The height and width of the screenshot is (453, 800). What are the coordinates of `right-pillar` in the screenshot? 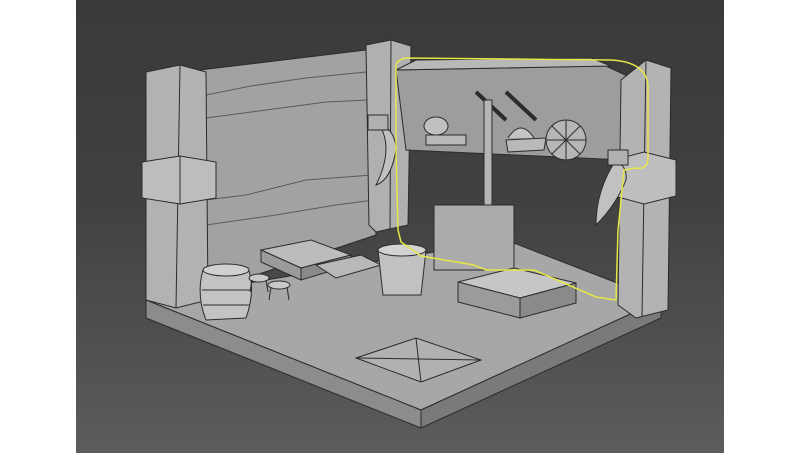 It's located at (645, 189).